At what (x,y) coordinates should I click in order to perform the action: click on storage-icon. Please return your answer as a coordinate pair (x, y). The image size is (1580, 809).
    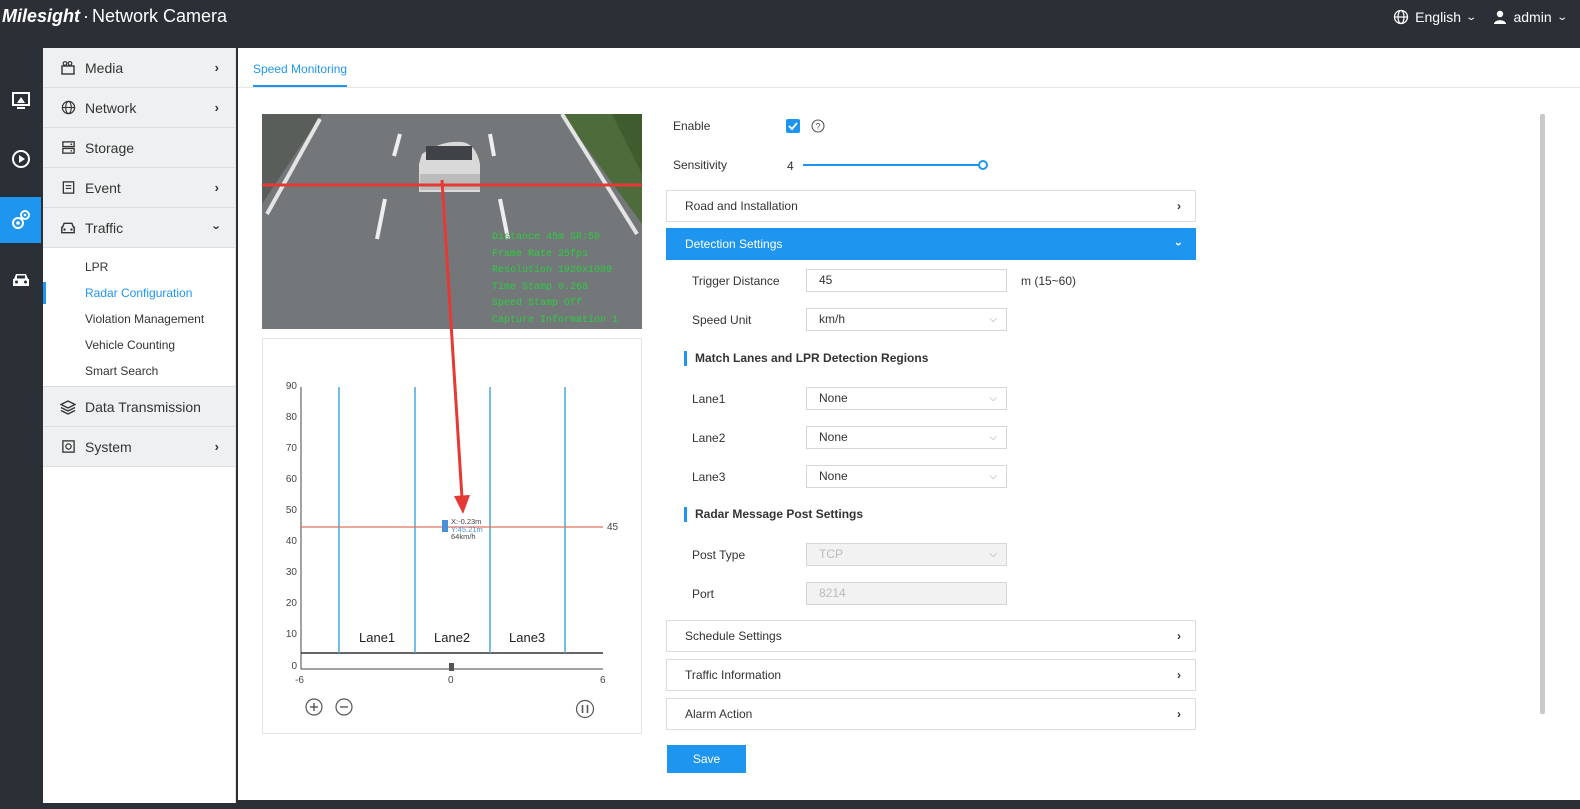
    Looking at the image, I should click on (68, 147).